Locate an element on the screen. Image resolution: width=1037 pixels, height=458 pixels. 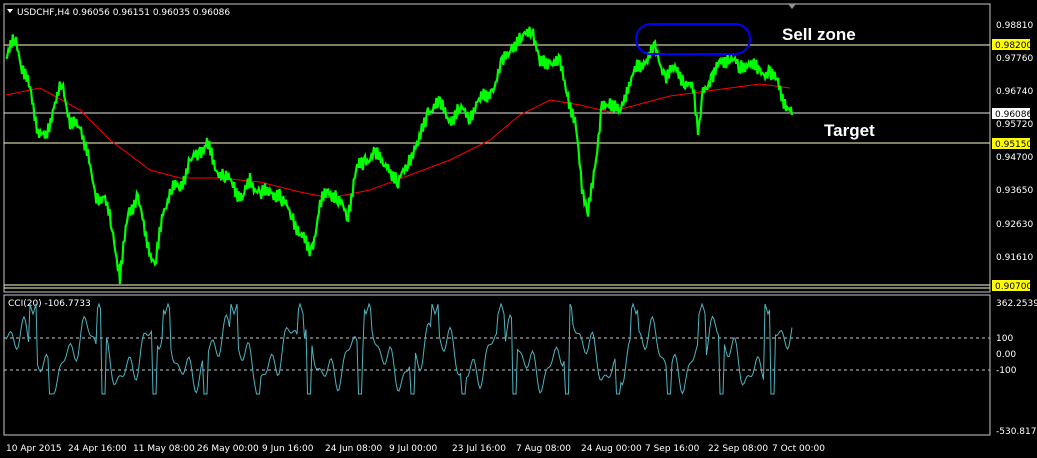
cci-level-label: 100 is located at coordinates (1004, 339).